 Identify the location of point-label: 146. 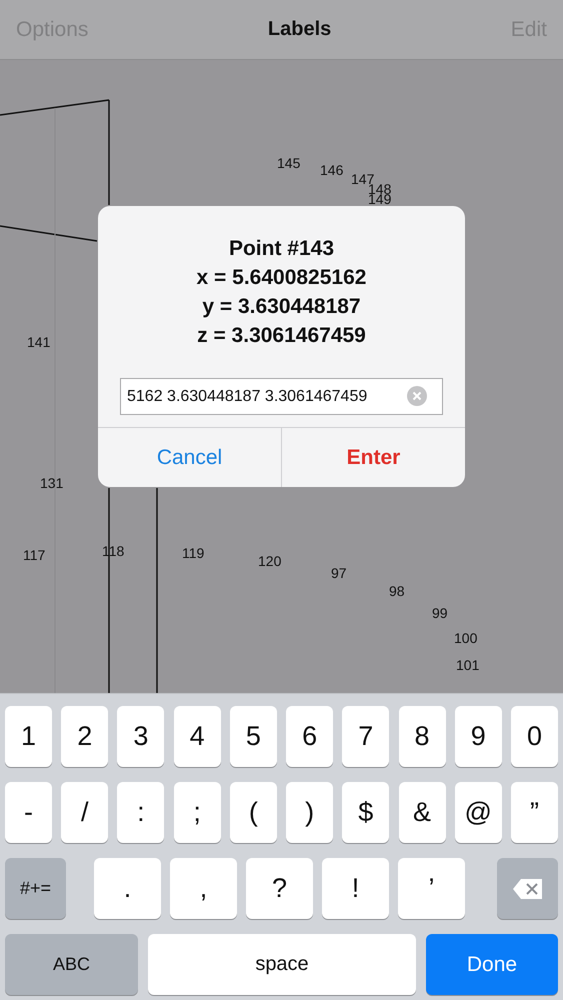
(332, 170).